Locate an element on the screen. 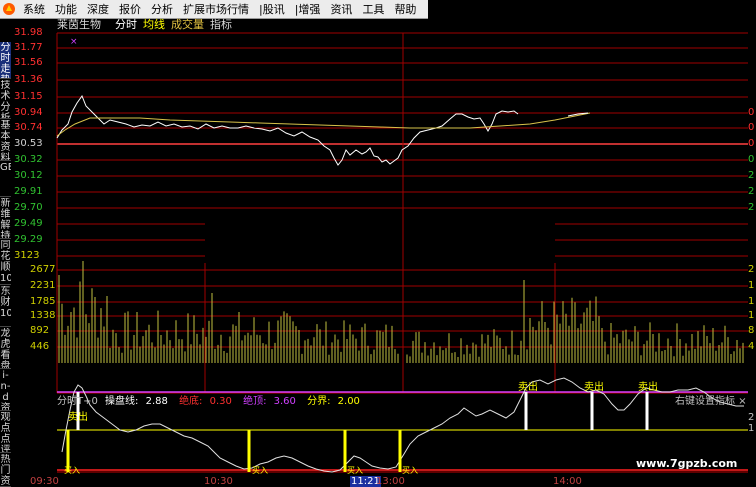 The height and width of the screenshot is (487, 756). time-axis-label: 14:00 is located at coordinates (567, 481).